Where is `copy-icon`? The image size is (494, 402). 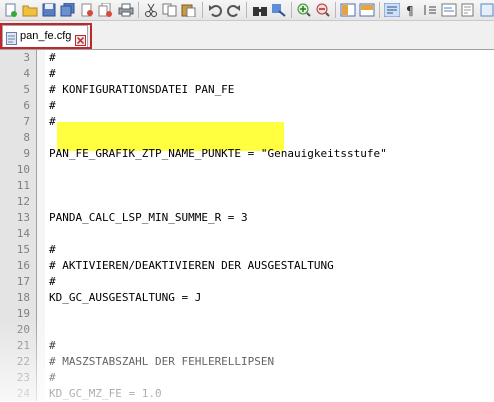 copy-icon is located at coordinates (170, 10).